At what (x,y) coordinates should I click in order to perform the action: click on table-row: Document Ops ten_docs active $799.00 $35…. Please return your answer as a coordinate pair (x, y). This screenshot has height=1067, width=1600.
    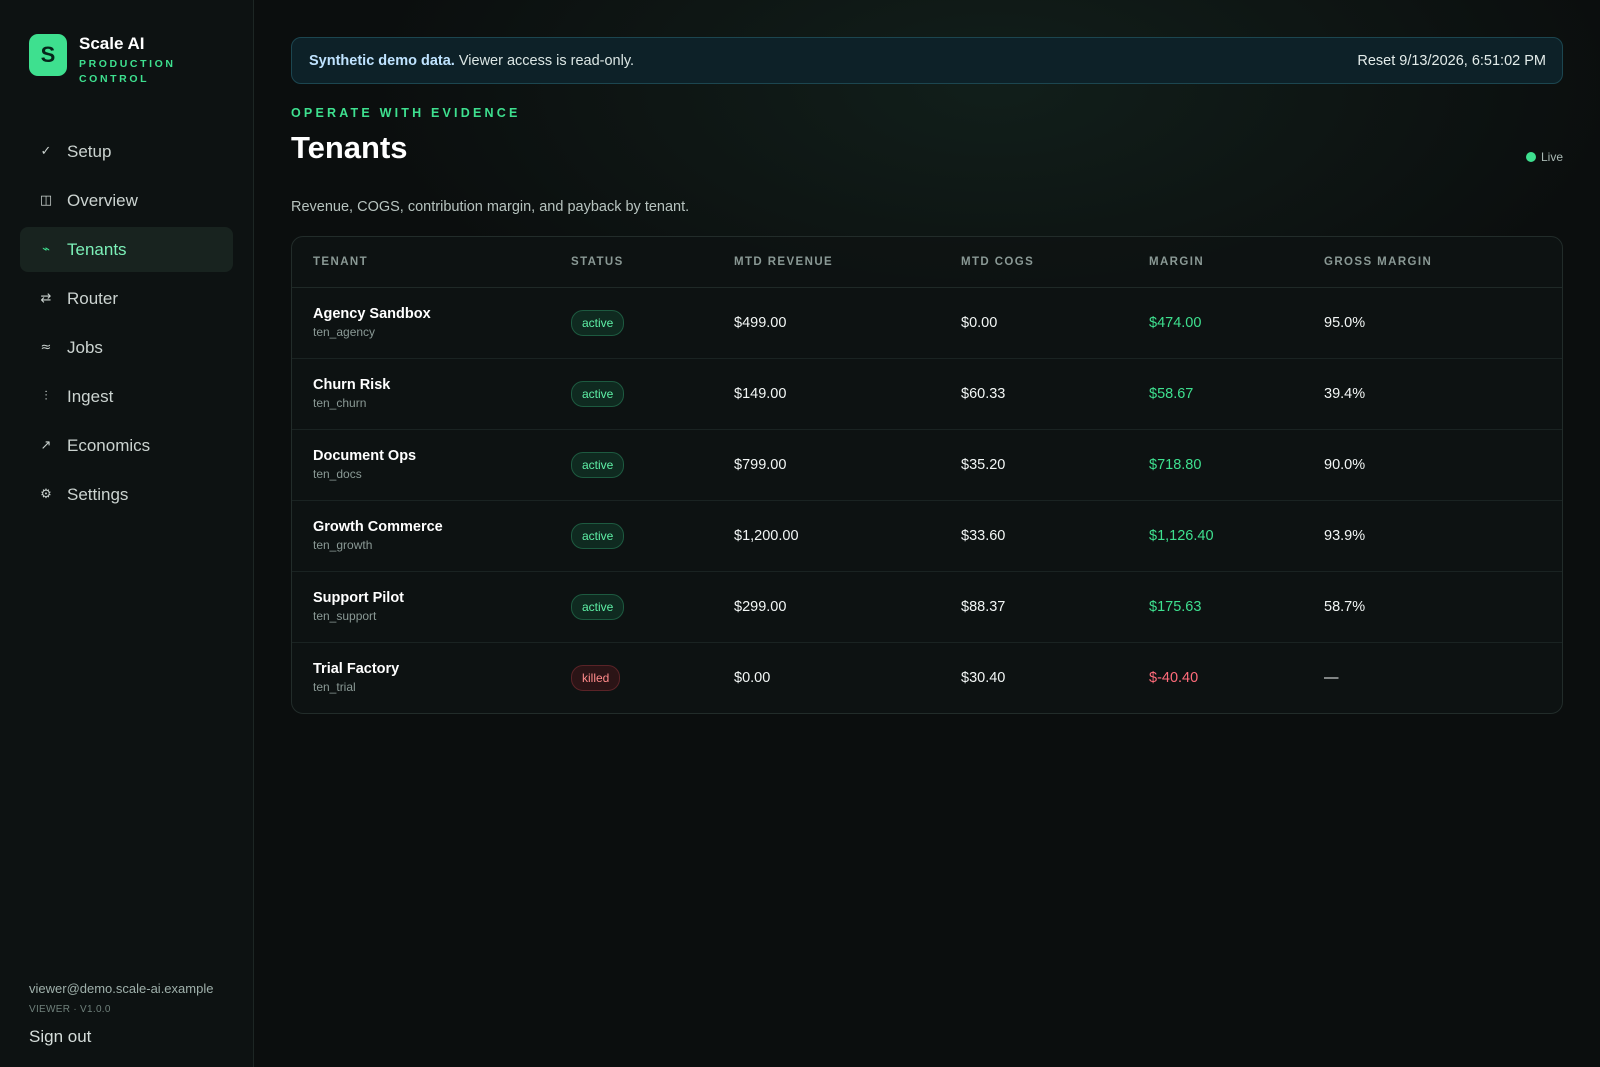
    Looking at the image, I should click on (927, 465).